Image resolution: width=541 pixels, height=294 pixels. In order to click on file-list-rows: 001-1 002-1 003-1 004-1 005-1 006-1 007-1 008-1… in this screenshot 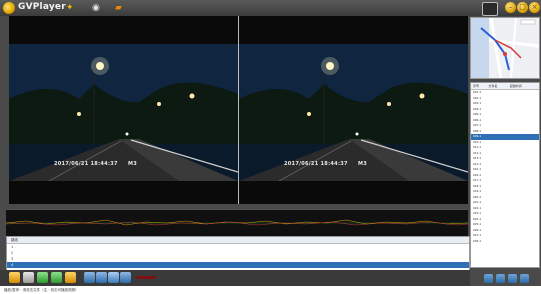, I will do `click(505, 167)`.